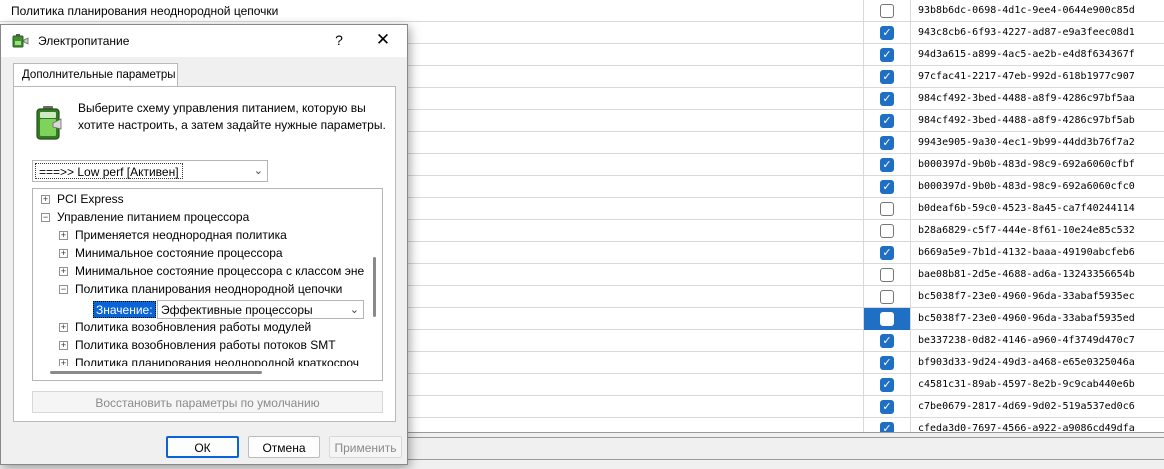  What do you see at coordinates (84, 41) in the screenshot?
I see `window-title: Электропитание` at bounding box center [84, 41].